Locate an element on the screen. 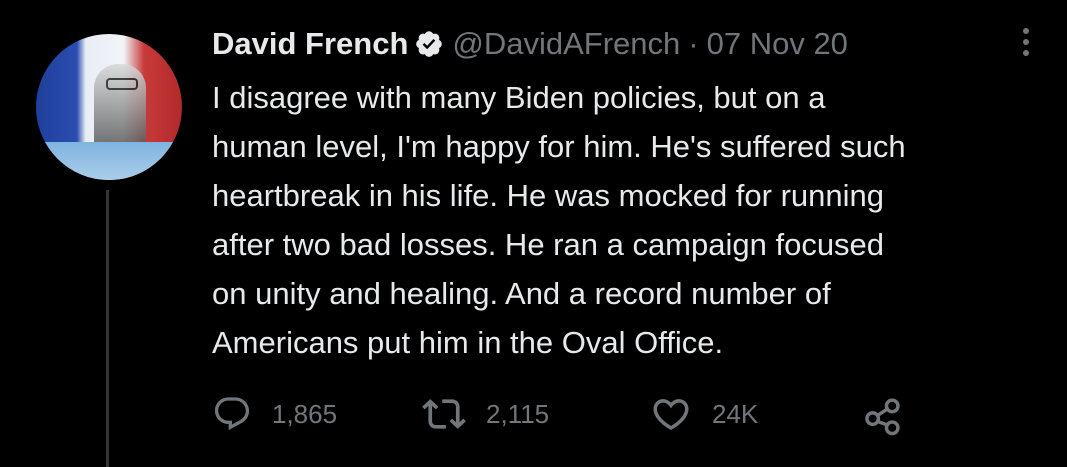  retweet-button: 2,115 is located at coordinates (485, 414).